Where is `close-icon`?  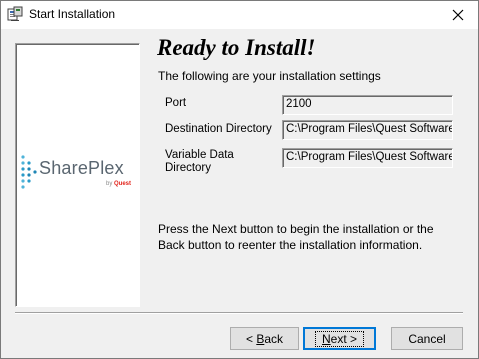
close-icon is located at coordinates (458, 15).